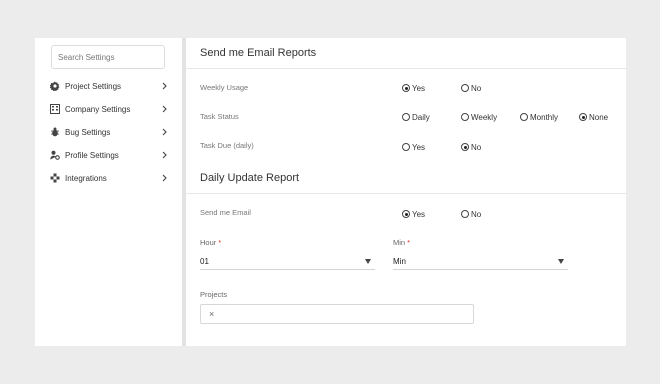  Describe the element at coordinates (109, 178) in the screenshot. I see `sidebar-item-integrations: Integrations` at that location.